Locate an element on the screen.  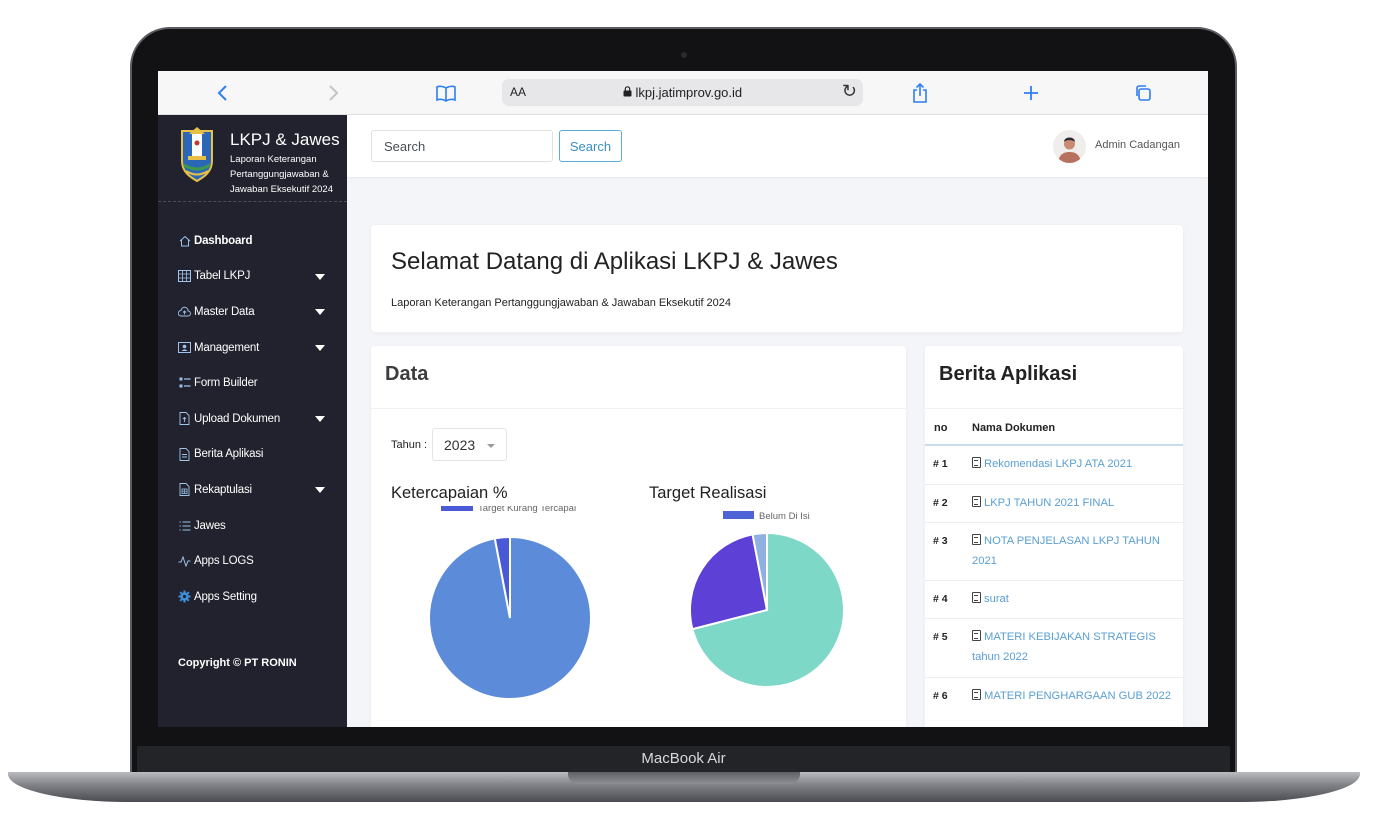
legend-label: Target Kurang Tercapai is located at coordinates (527, 510).